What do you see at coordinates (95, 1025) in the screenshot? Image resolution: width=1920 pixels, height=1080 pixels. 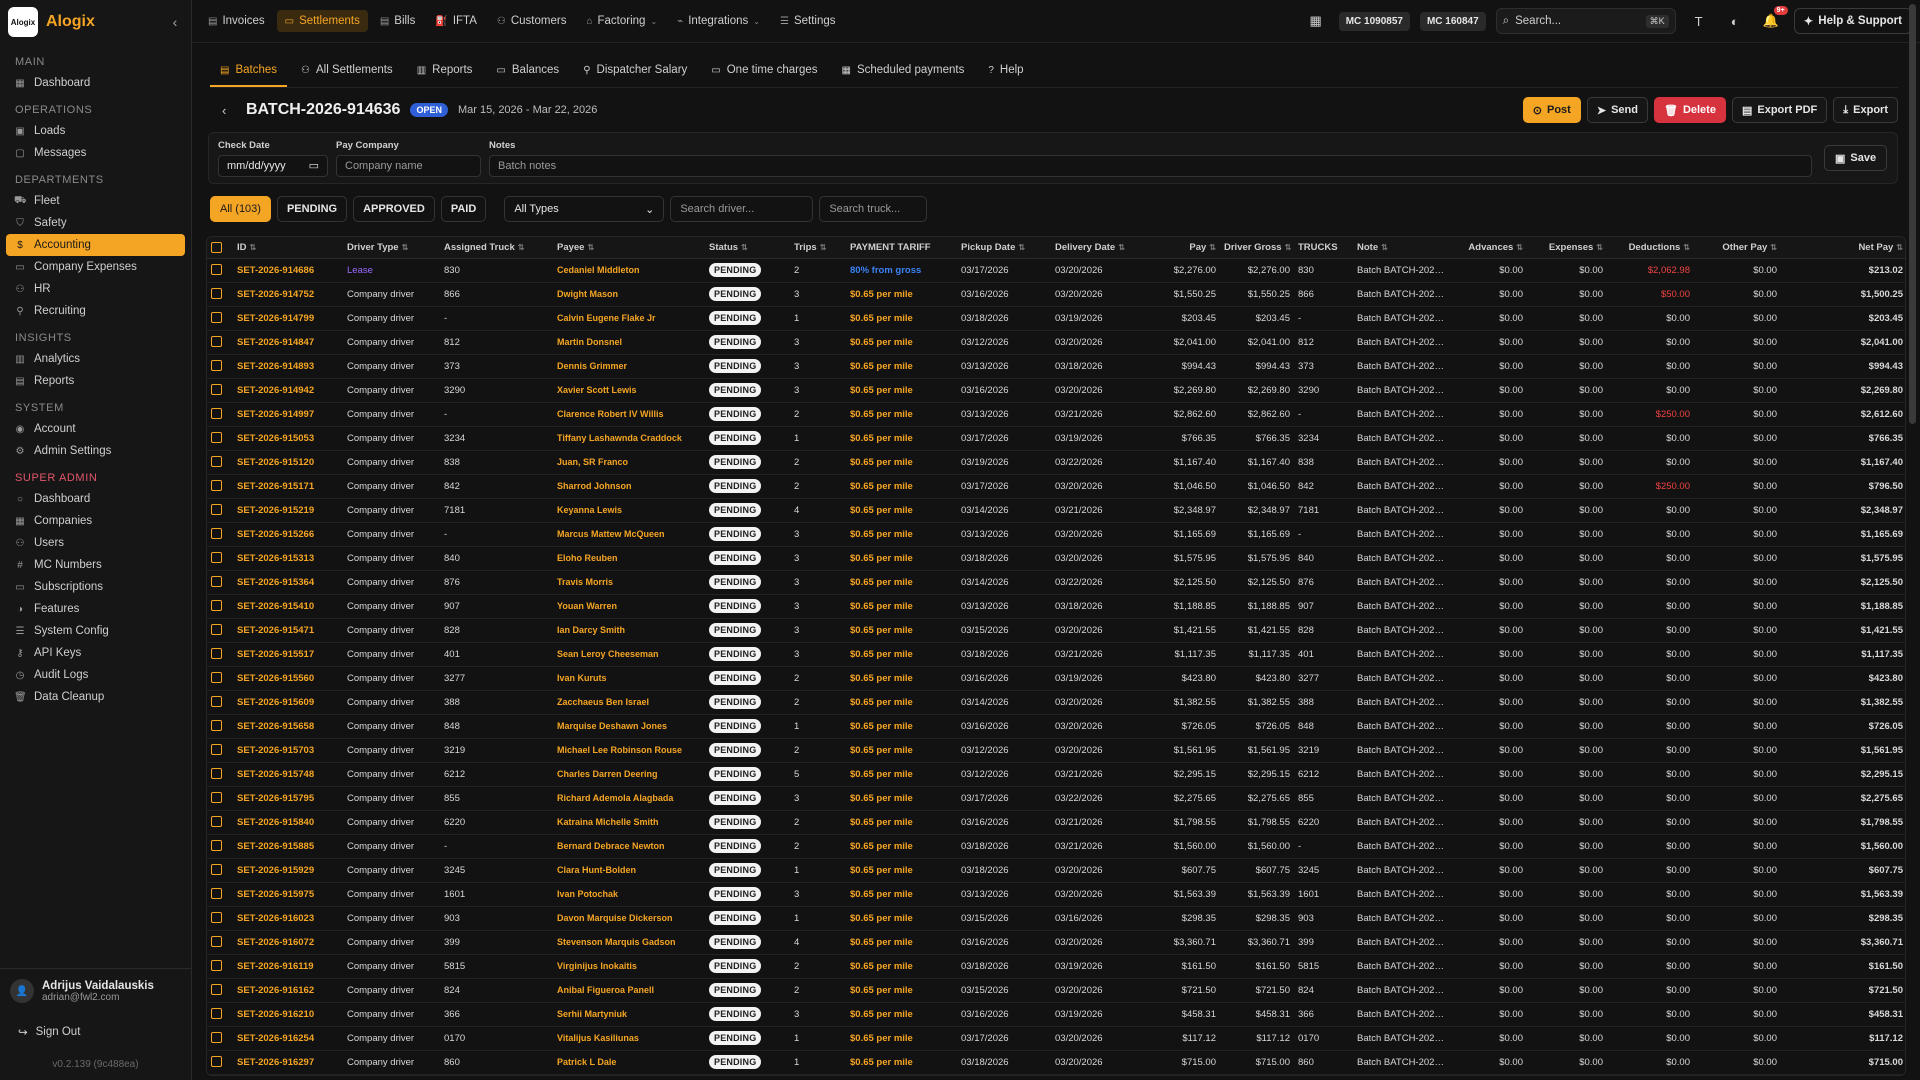 I see `sign-out-button: ↪ Sign Out` at bounding box center [95, 1025].